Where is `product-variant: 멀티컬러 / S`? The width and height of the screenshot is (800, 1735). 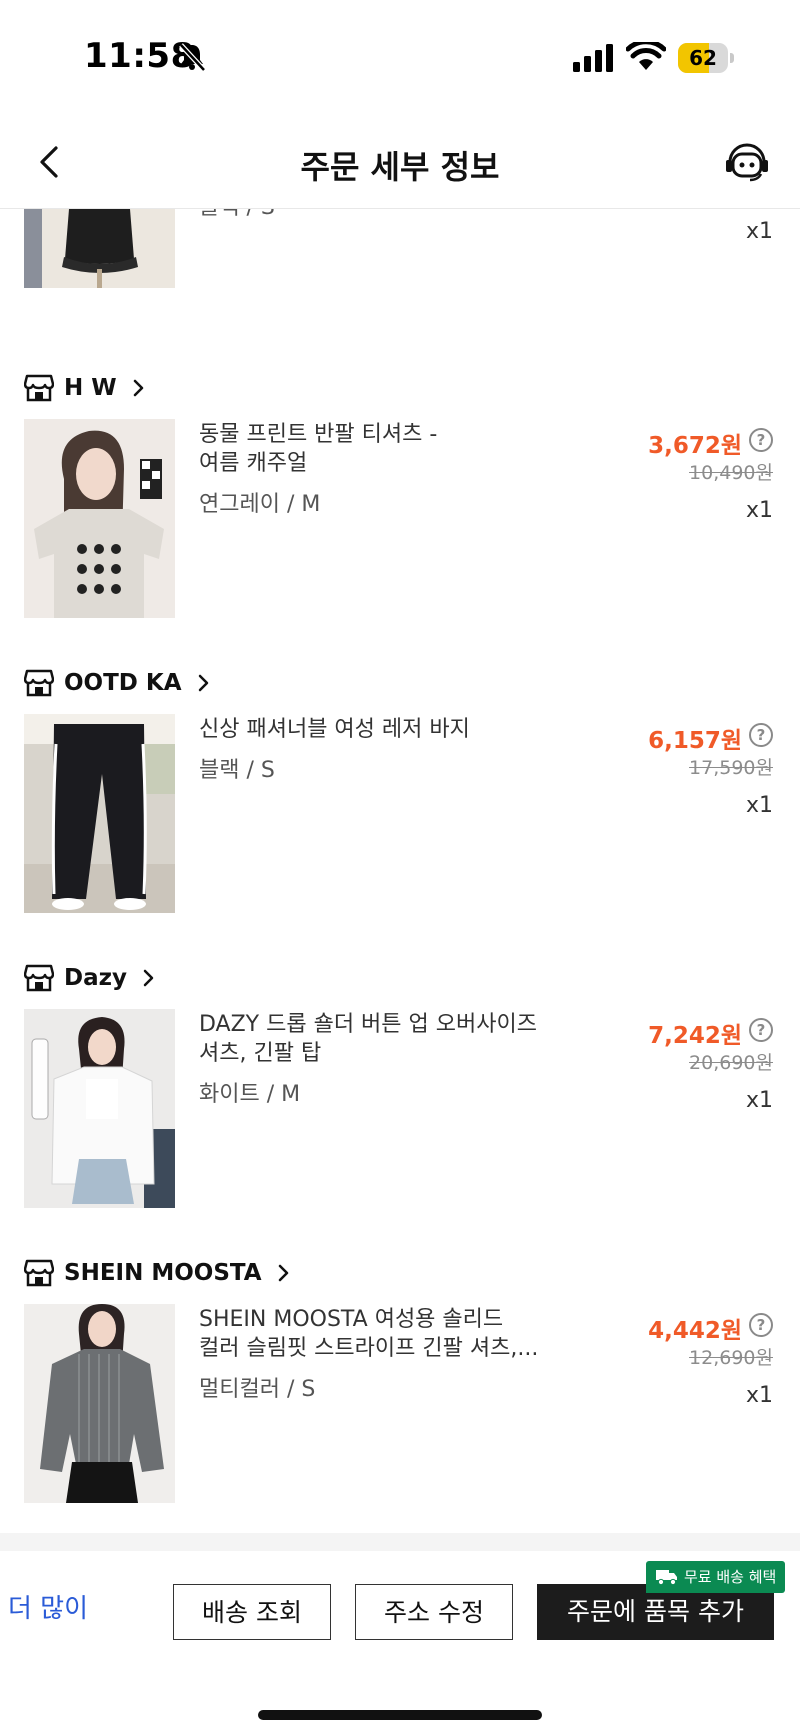 product-variant: 멀티컬러 / S is located at coordinates (257, 1389).